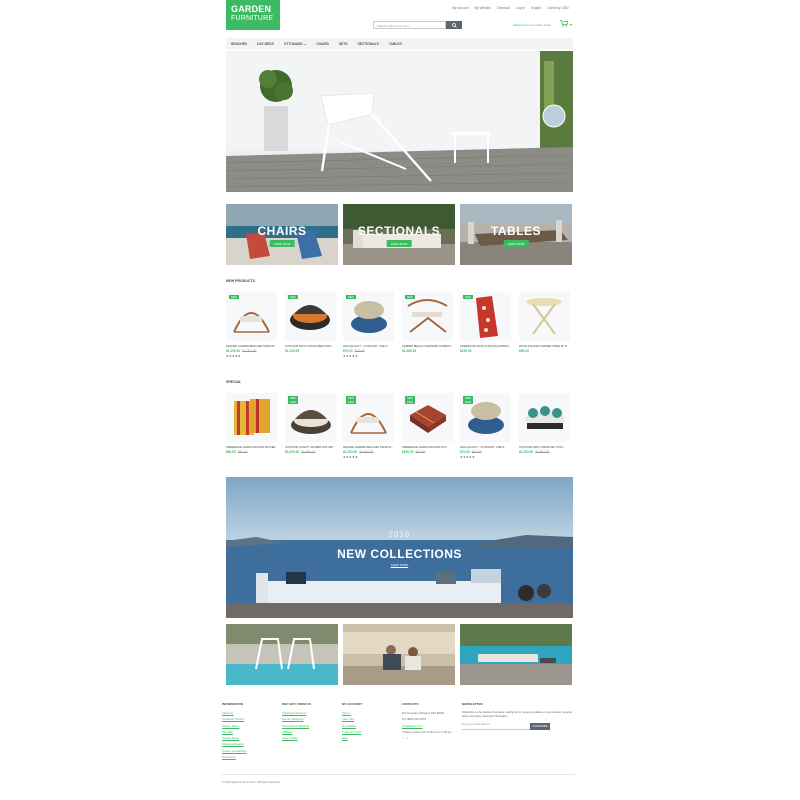  Describe the element at coordinates (536, 8) in the screenshot. I see `language-select: English` at that location.